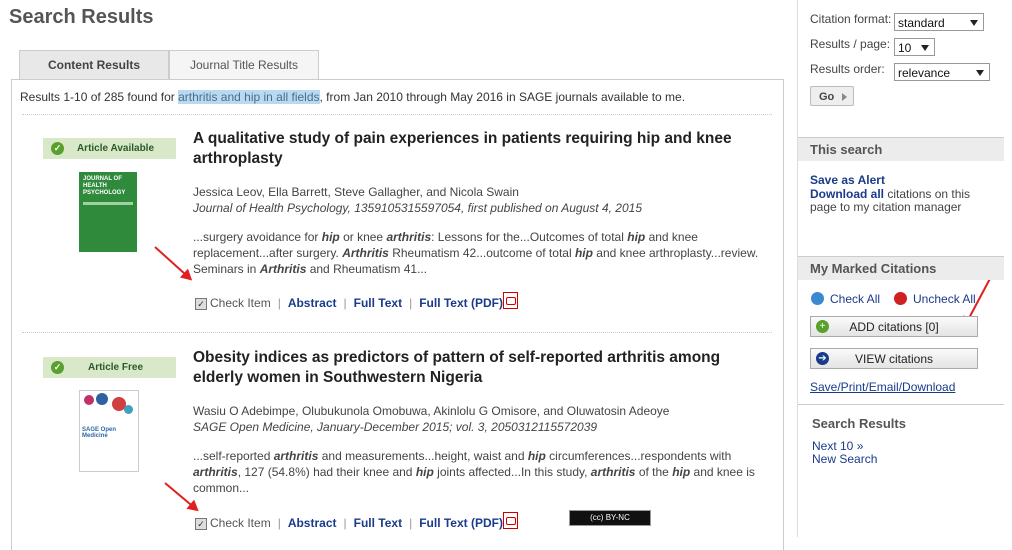  Describe the element at coordinates (244, 65) in the screenshot. I see `tab-journal-title-results: Journal Title Results` at that location.